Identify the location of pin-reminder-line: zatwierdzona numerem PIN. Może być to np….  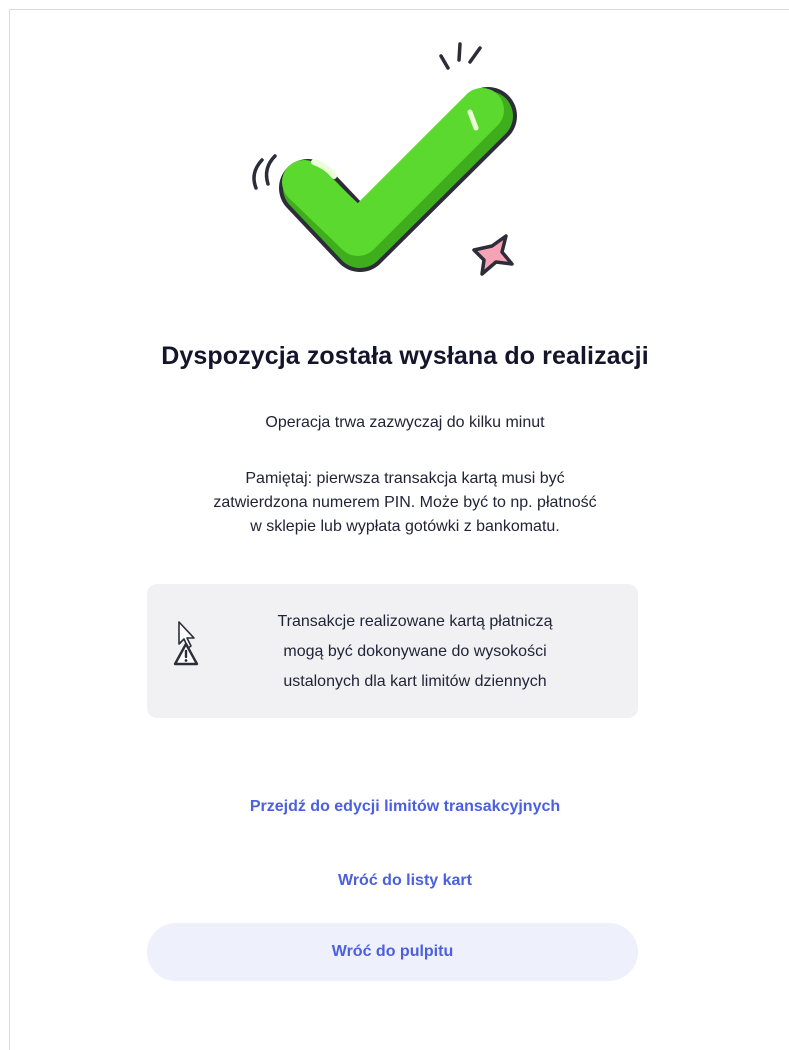
(405, 502).